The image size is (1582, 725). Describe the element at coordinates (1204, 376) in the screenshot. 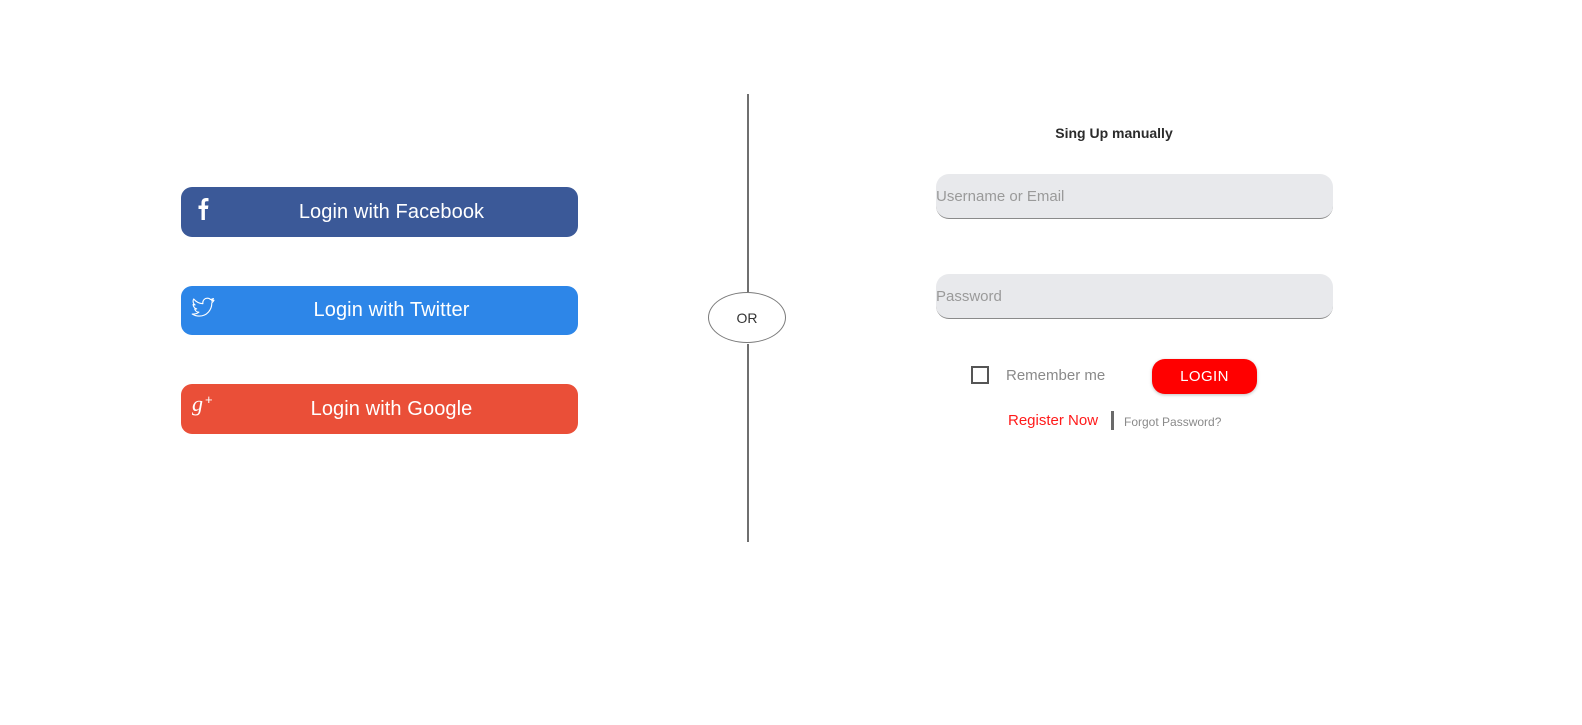

I see `login-button: LOGIN` at that location.